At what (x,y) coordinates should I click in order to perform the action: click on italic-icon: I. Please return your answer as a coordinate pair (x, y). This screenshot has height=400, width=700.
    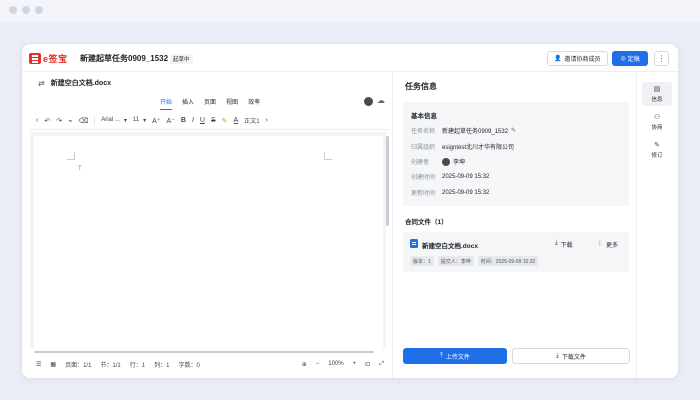
    Looking at the image, I should click on (193, 120).